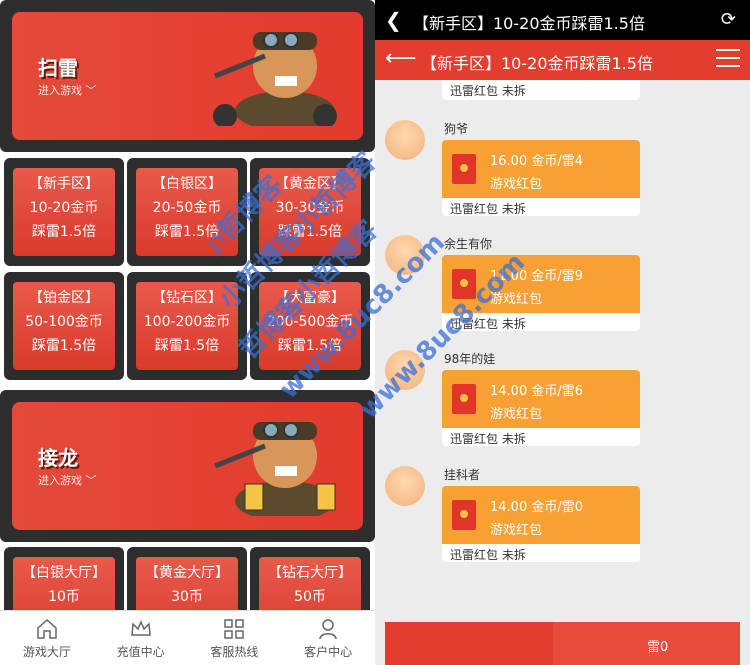 This screenshot has height=665, width=750. I want to click on banner-card: 扫雷 进入游戏 ﹀, so click(187, 76).